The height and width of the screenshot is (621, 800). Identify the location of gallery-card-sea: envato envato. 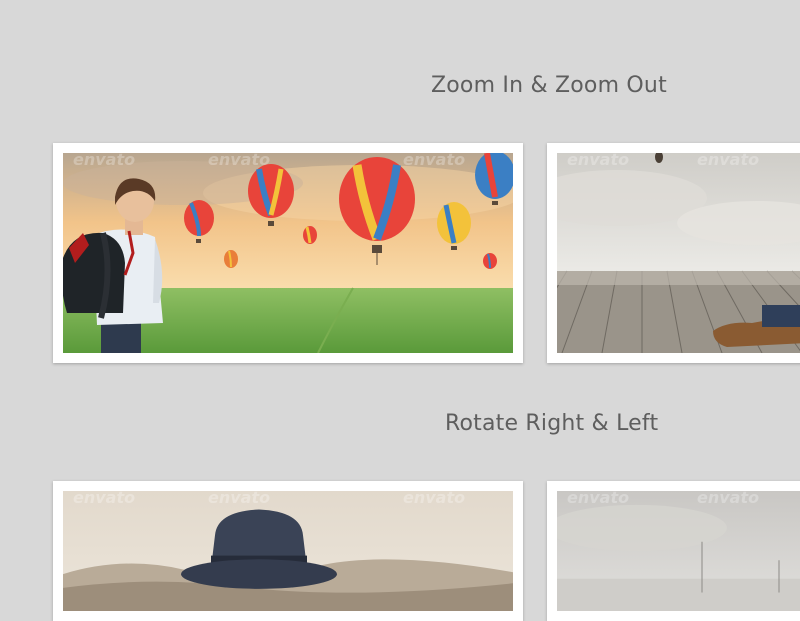
(673, 551).